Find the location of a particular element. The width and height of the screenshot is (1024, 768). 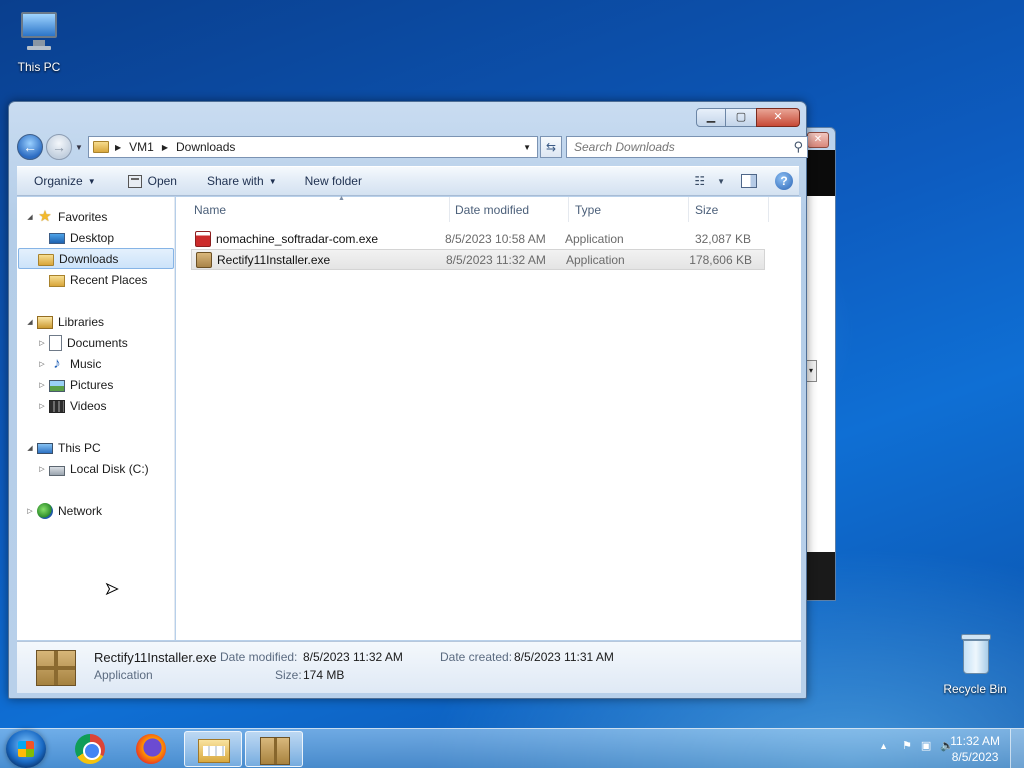

nav-item-music: ▷ ♪ Music is located at coordinates (69, 363).